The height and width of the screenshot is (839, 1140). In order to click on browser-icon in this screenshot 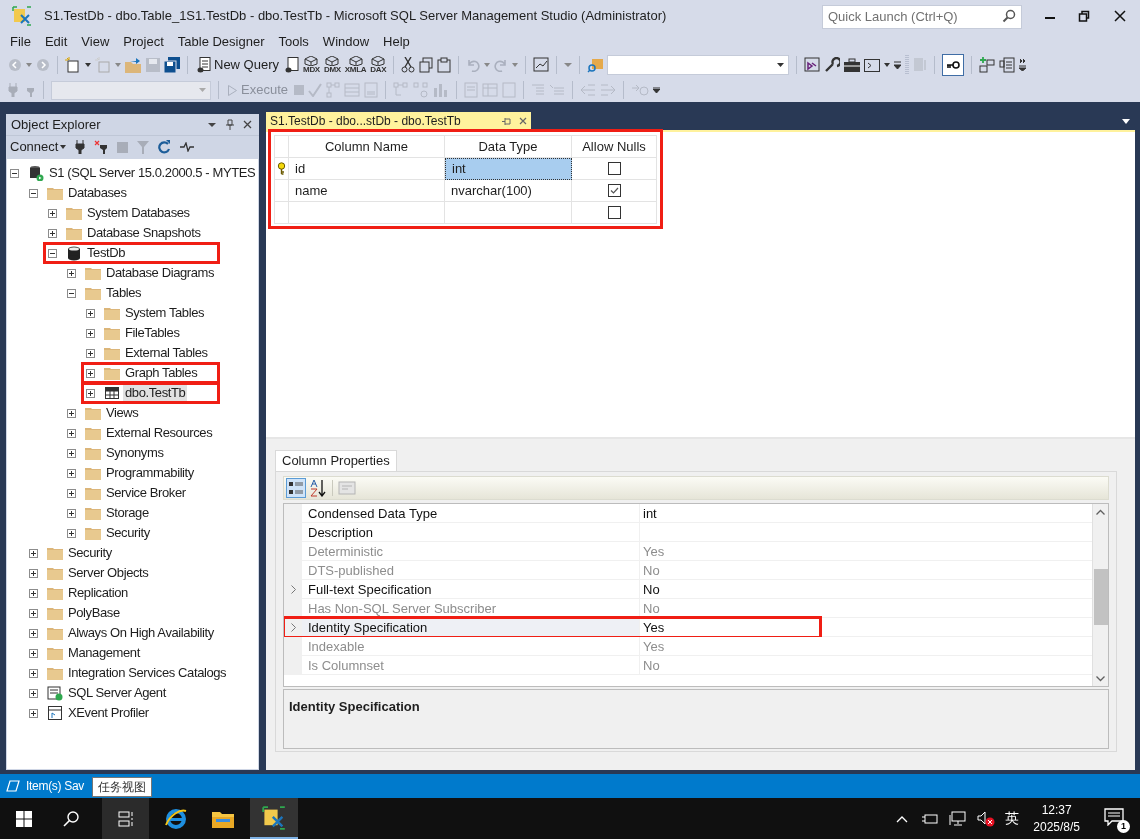, I will do `click(176, 818)`.